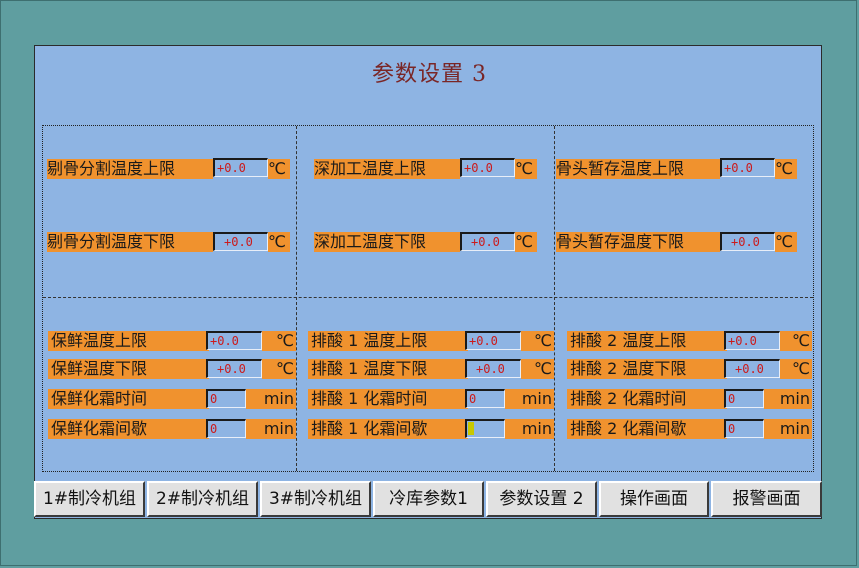 The width and height of the screenshot is (859, 568). What do you see at coordinates (428, 499) in the screenshot?
I see `nav-button-cold-storage-params: 冷库参数1` at bounding box center [428, 499].